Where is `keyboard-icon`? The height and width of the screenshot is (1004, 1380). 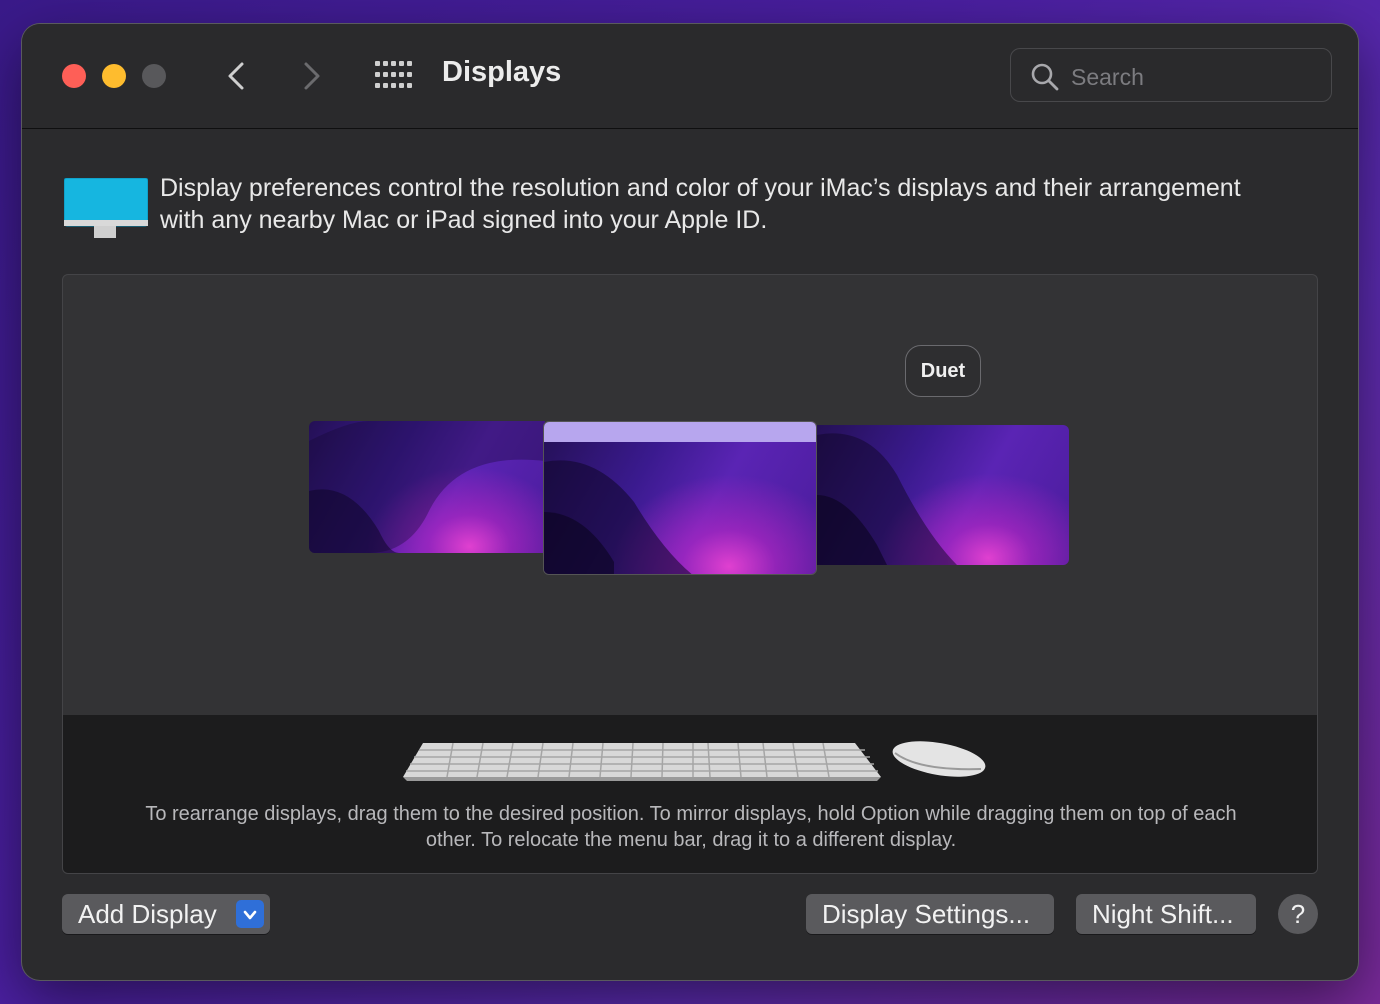 keyboard-icon is located at coordinates (642, 762).